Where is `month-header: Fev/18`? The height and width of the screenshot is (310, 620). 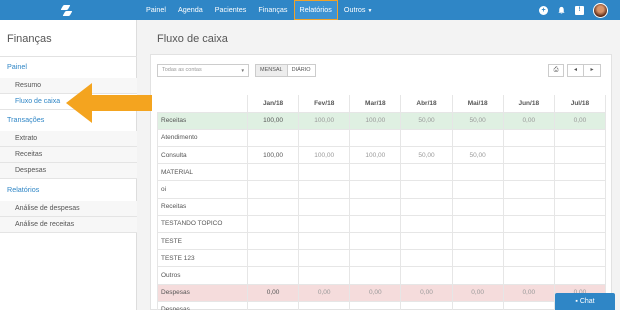
month-header: Fev/18 is located at coordinates (324, 104).